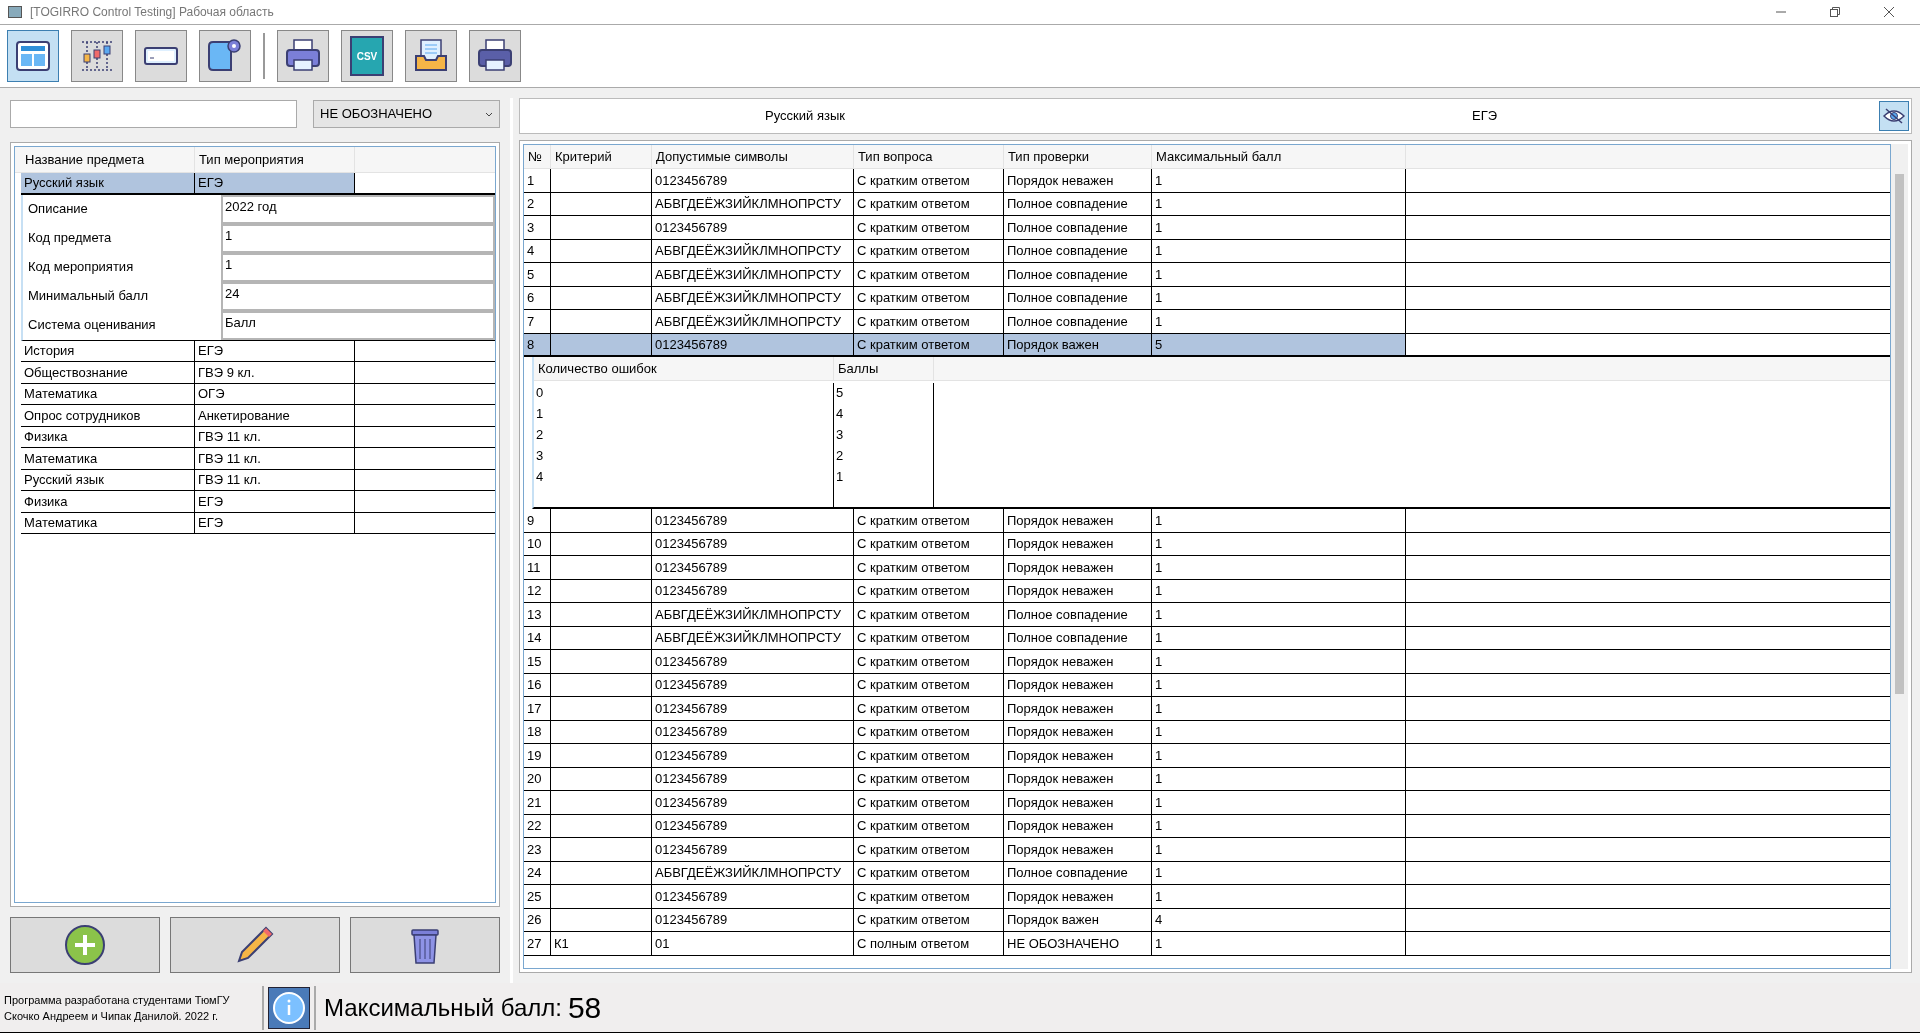  Describe the element at coordinates (108, 436) in the screenshot. I see `table-cell: Физика` at that location.